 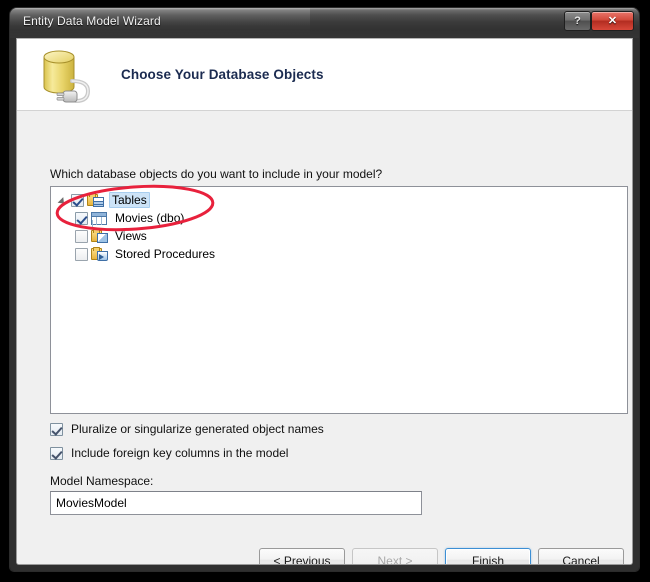 What do you see at coordinates (99, 254) in the screenshot?
I see `stored-procedures-folder-icon` at bounding box center [99, 254].